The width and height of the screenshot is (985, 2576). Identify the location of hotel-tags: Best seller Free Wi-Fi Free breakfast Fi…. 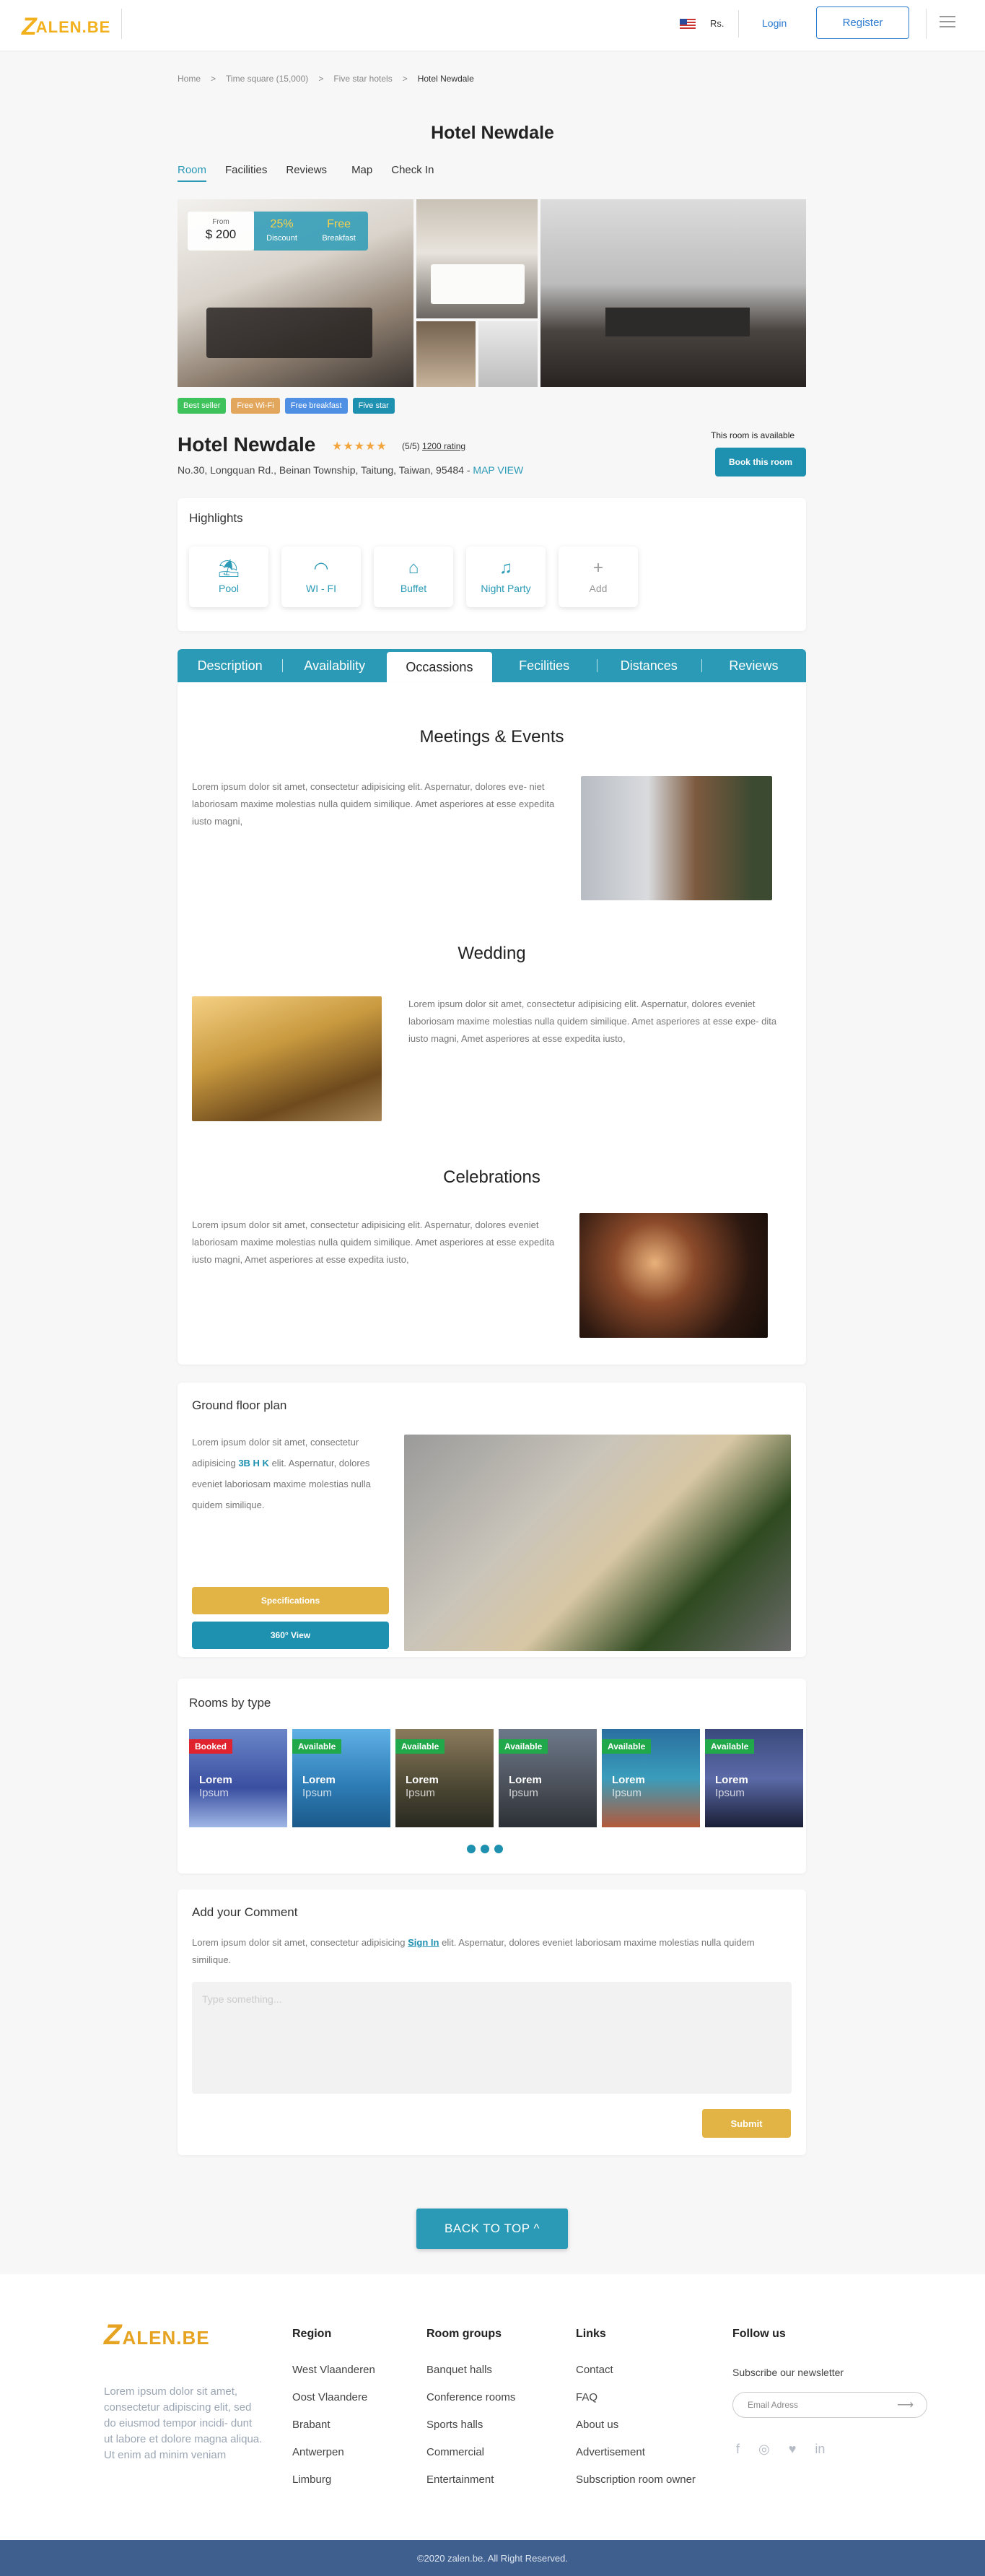
(286, 406).